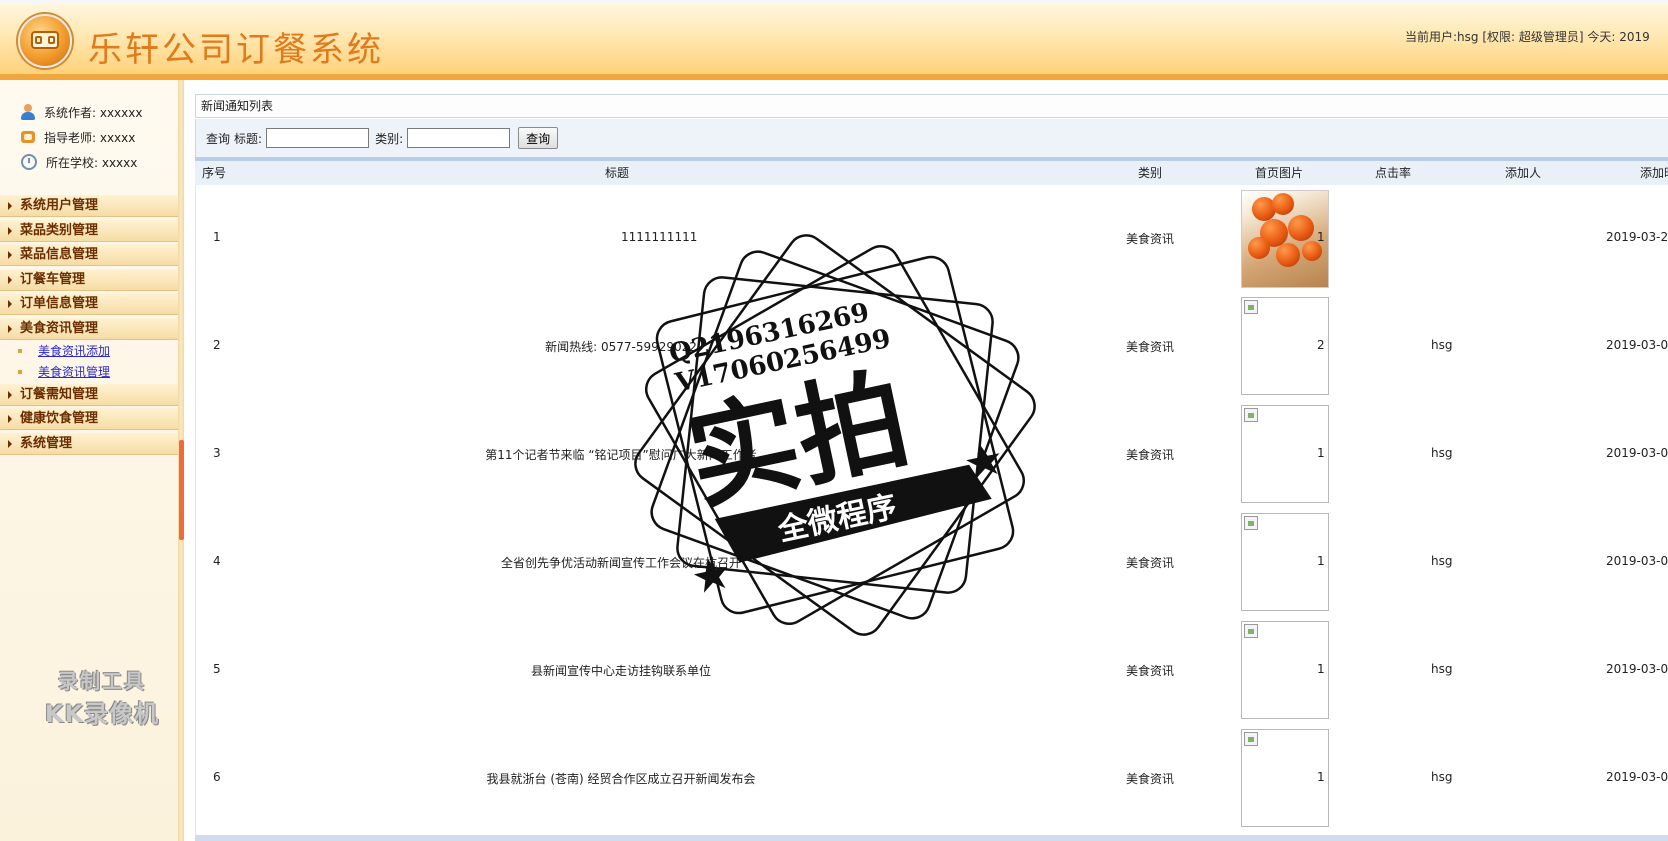 The image size is (1668, 841). I want to click on menu-system-management: 系统管理, so click(89, 444).